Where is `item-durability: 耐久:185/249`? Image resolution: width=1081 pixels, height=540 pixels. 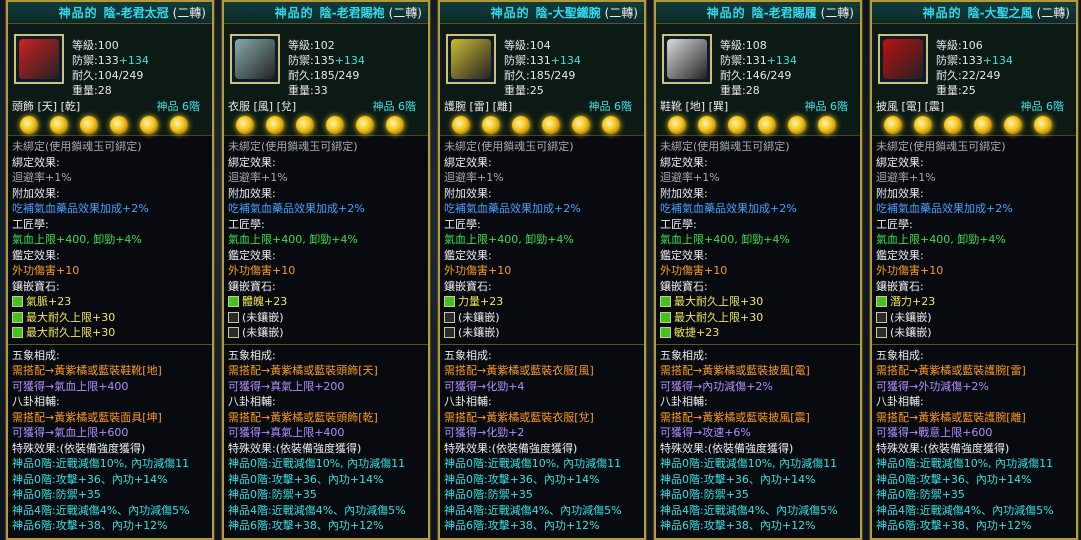
item-durability: 耐久:185/249 is located at coordinates (540, 75).